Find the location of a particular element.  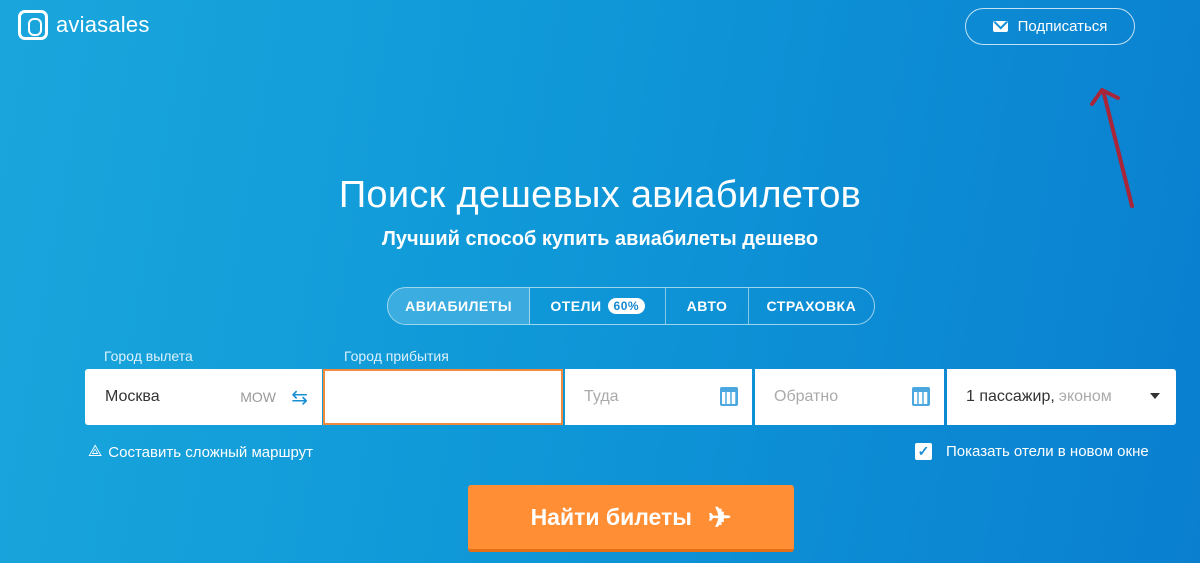

complex-route-link: ⟁ Составить сложный маршрут is located at coordinates (200, 452).